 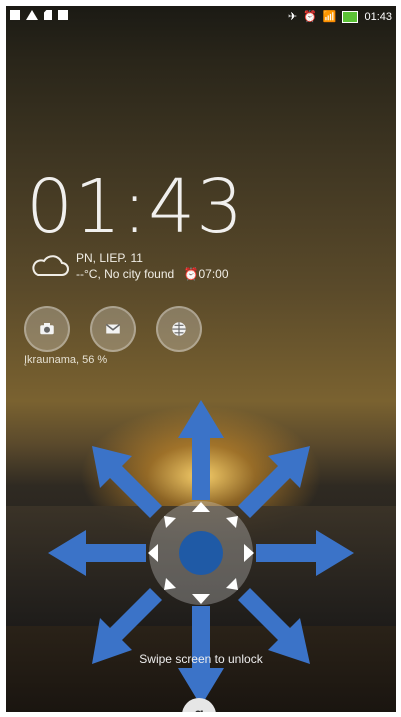 What do you see at coordinates (274, 482) in the screenshot?
I see `unlock-arrow-up-right` at bounding box center [274, 482].